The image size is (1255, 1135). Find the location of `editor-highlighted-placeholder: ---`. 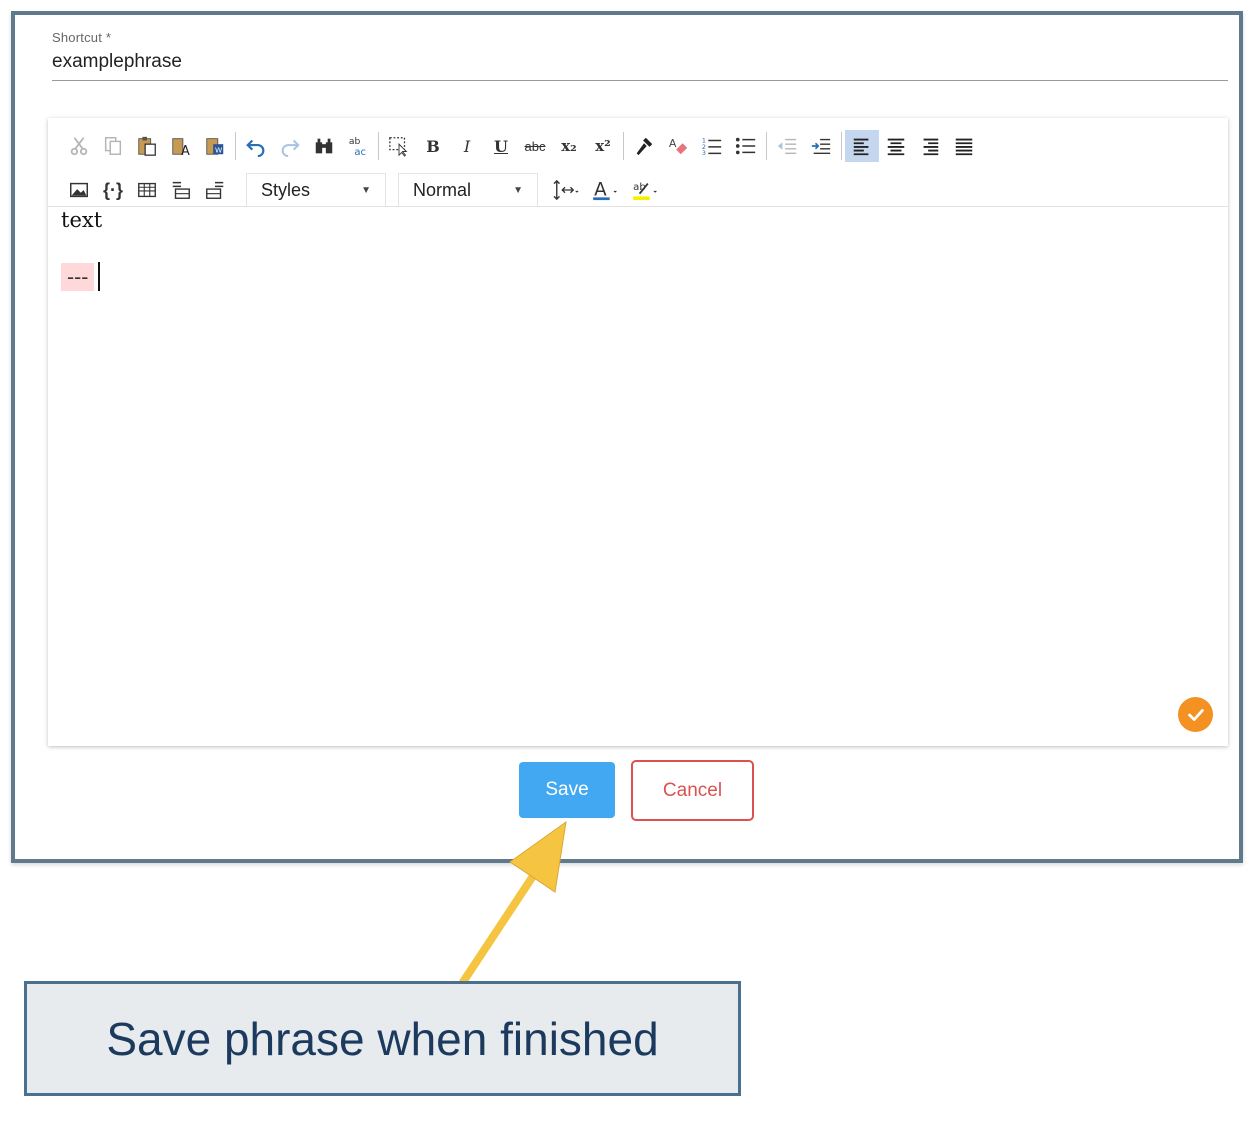

editor-highlighted-placeholder: --- is located at coordinates (78, 277).